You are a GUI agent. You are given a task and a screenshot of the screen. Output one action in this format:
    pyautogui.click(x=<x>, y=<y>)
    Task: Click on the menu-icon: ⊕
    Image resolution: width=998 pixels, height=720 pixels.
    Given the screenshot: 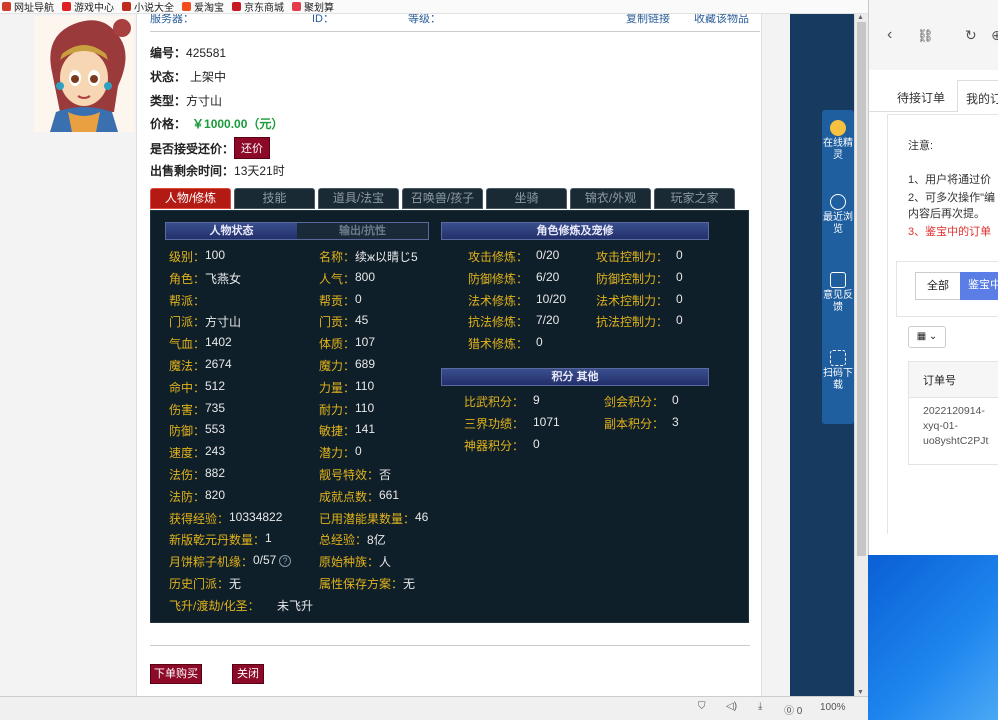 What is the action you would take?
    pyautogui.click(x=994, y=35)
    